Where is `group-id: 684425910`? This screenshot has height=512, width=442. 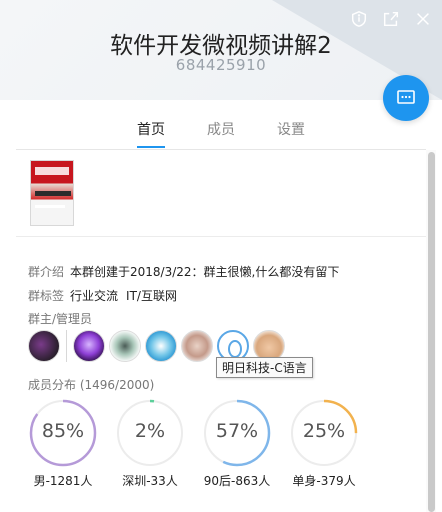
group-id: 684425910 is located at coordinates (221, 65).